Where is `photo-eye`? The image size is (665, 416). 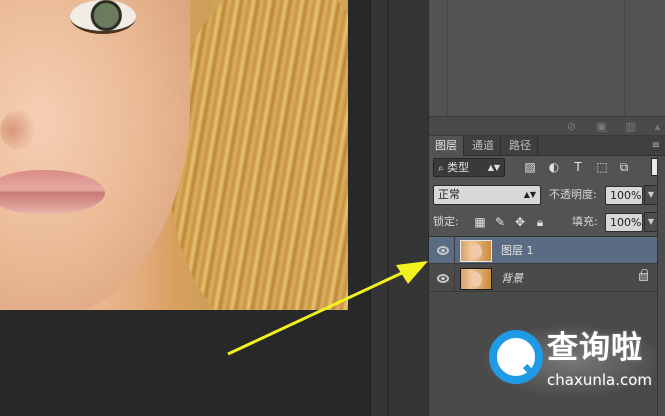 photo-eye is located at coordinates (103, 17).